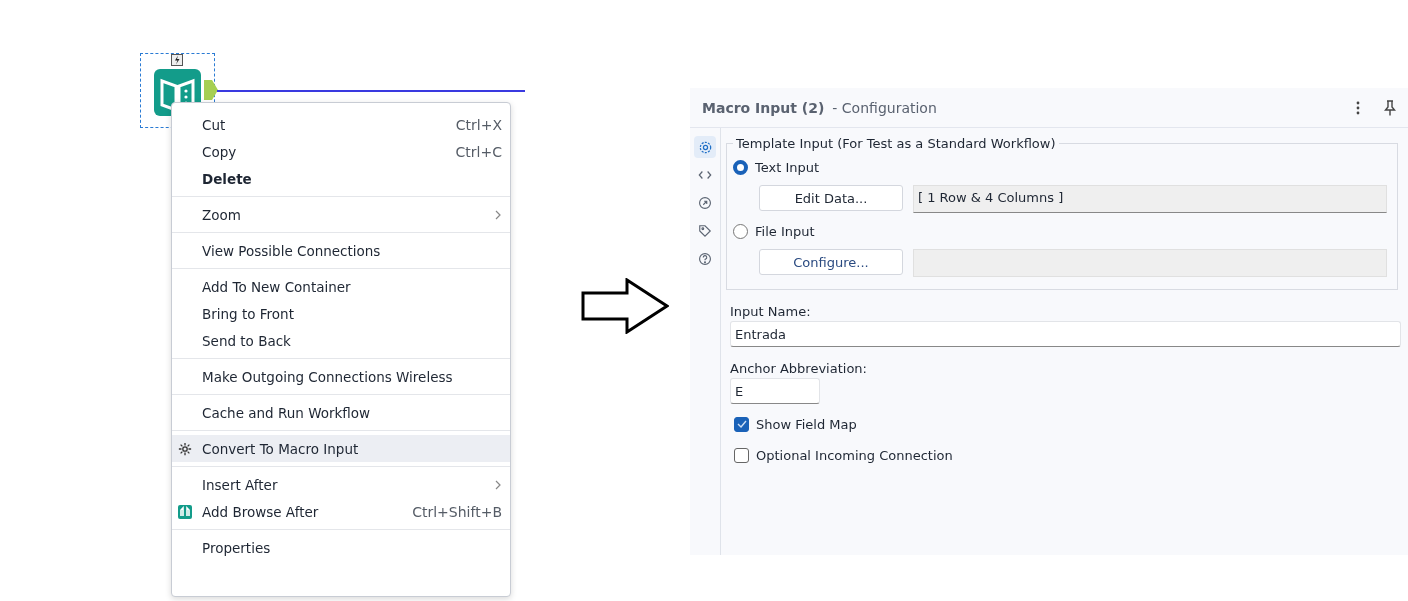 The width and height of the screenshot is (1408, 601). What do you see at coordinates (341, 340) in the screenshot?
I see `menu-item: Send to Back` at bounding box center [341, 340].